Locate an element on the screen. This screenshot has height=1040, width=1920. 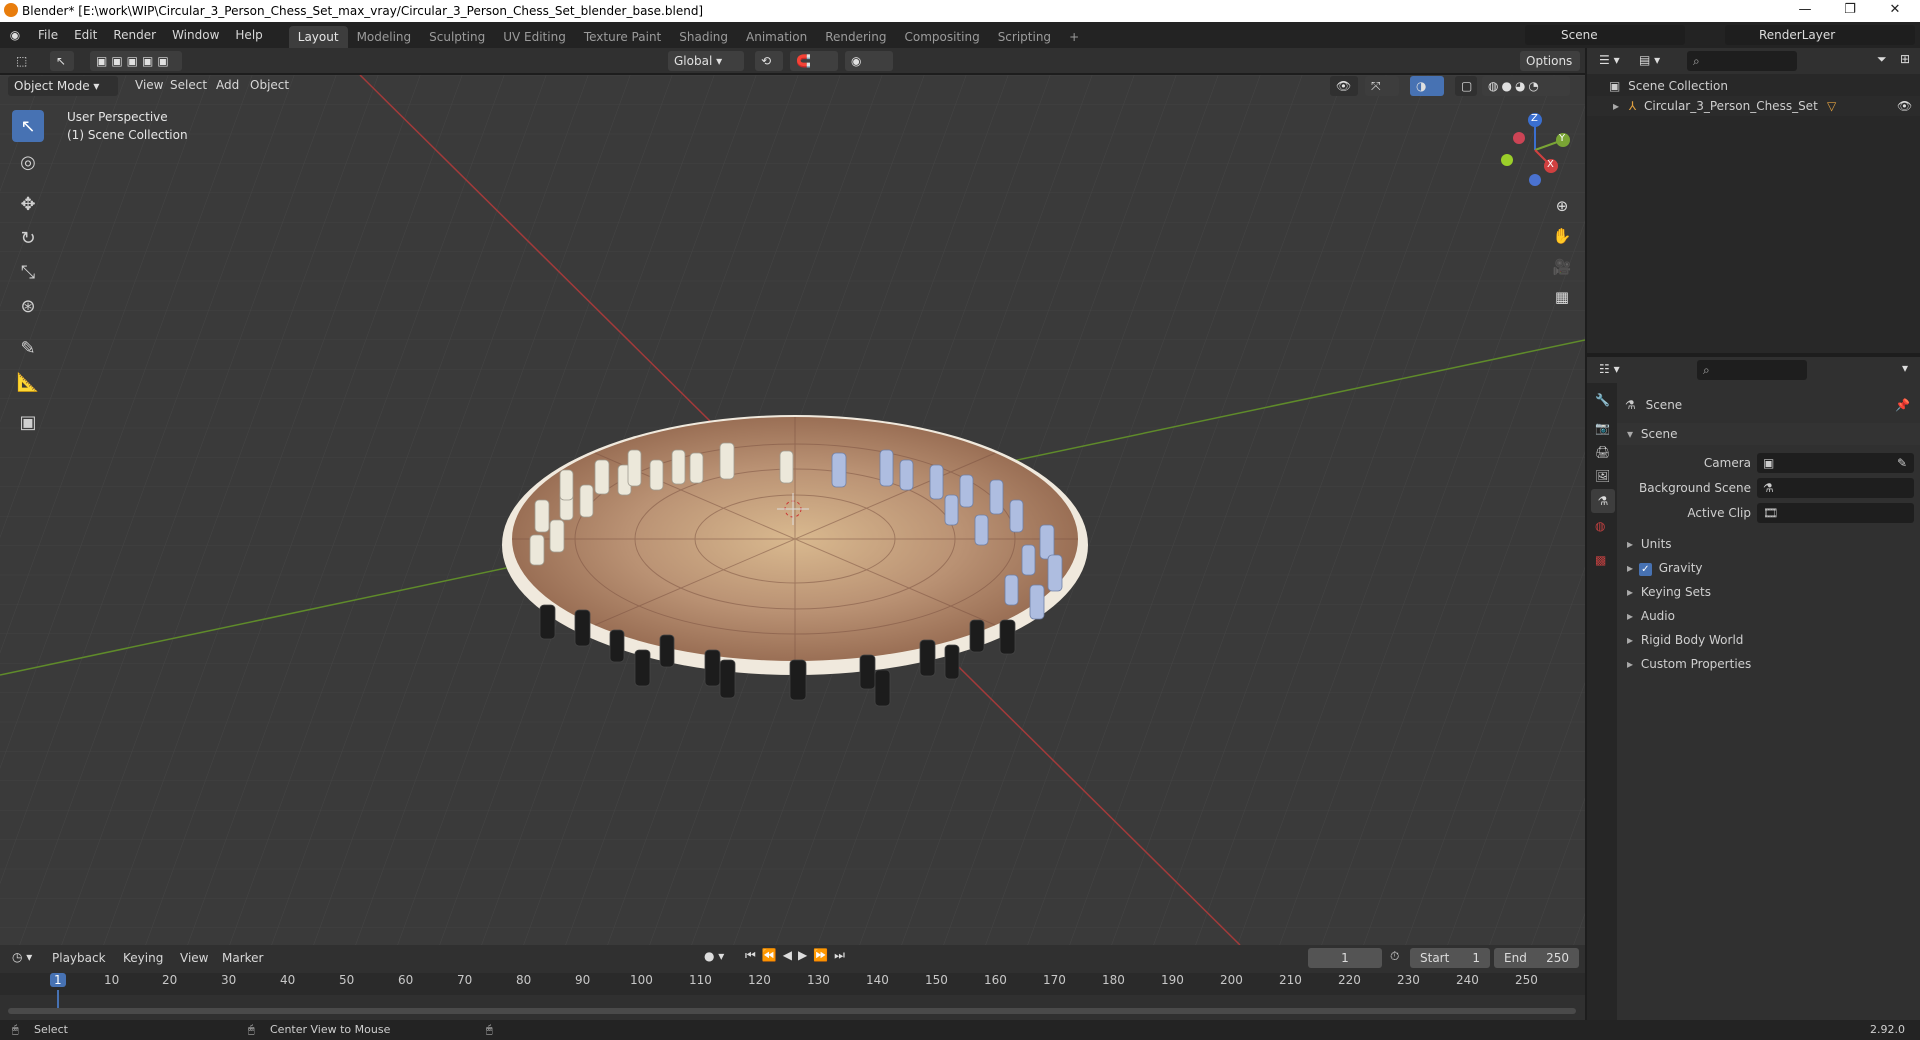
visibility-icon: 👁 is located at coordinates (1344, 86).